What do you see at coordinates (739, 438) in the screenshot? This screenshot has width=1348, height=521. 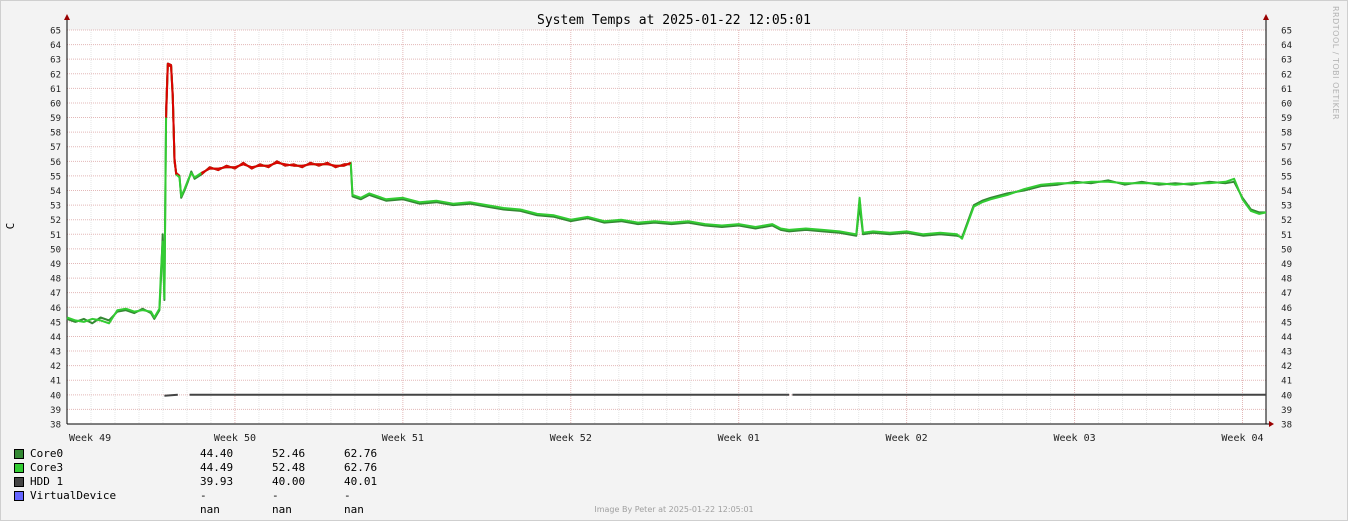 I see `x-tick-label: Week 01` at bounding box center [739, 438].